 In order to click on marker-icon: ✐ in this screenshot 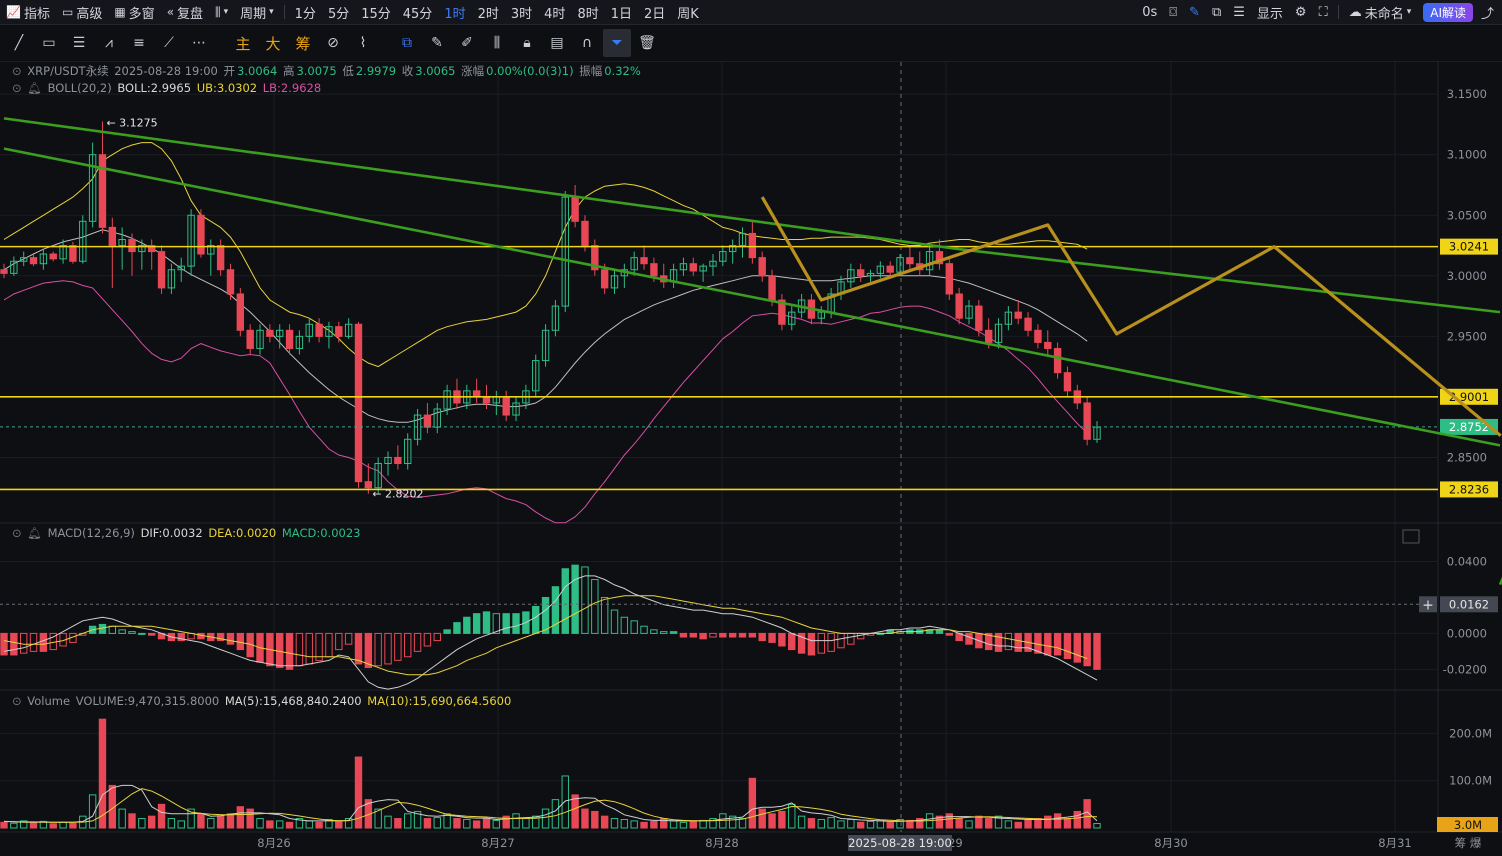, I will do `click(467, 43)`.